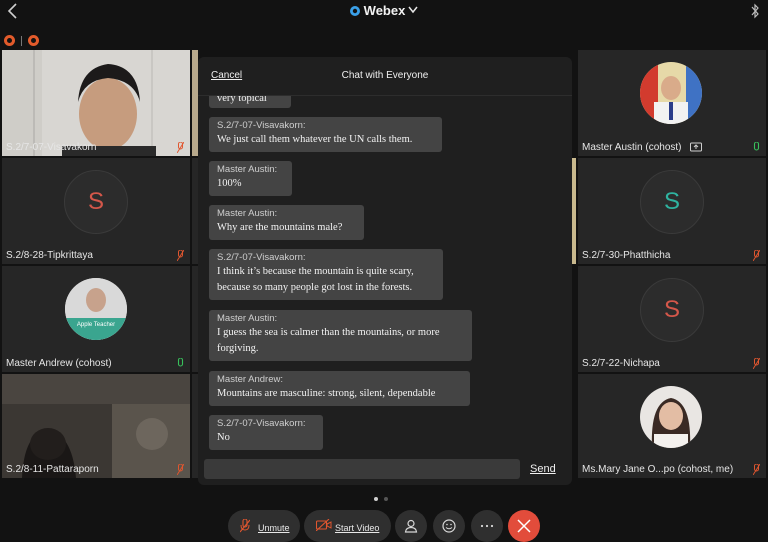  What do you see at coordinates (250, 178) in the screenshot?
I see `chat-message: Master Austin: 100%` at bounding box center [250, 178].